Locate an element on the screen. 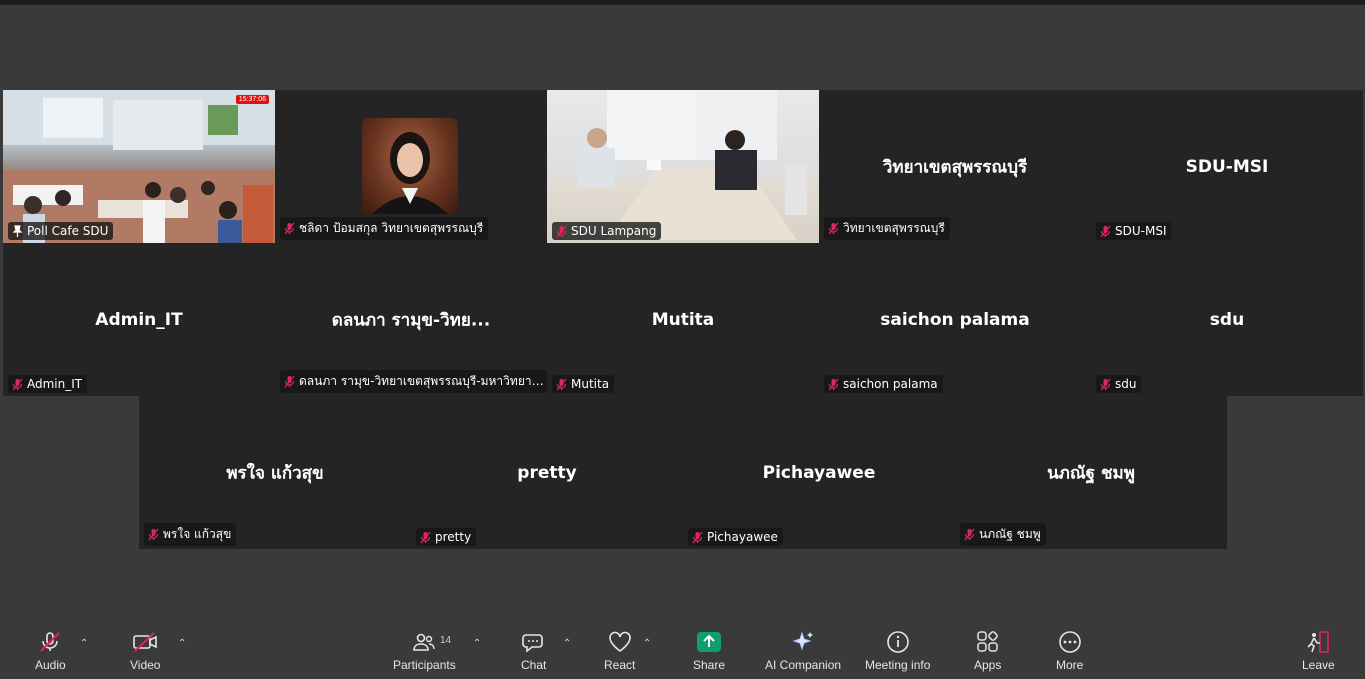  participant-display-name: Admin_IT is located at coordinates (139, 319).